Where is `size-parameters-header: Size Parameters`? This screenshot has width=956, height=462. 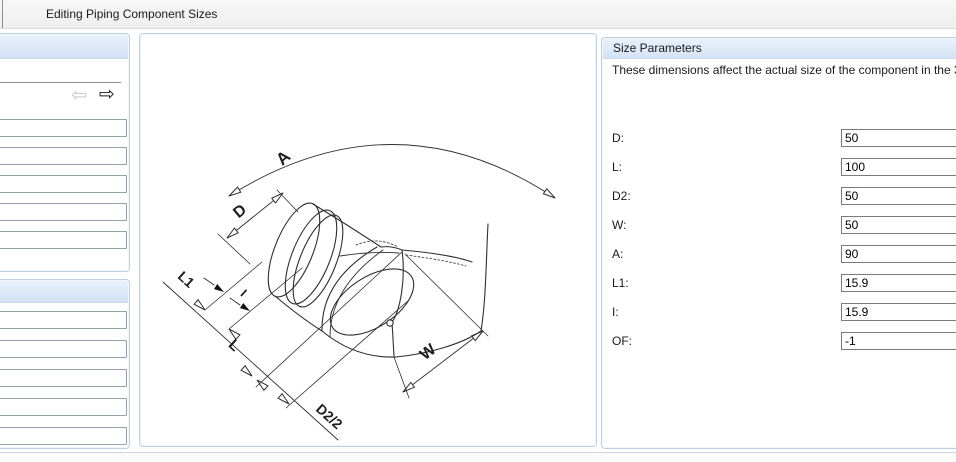
size-parameters-header: Size Parameters is located at coordinates (779, 49).